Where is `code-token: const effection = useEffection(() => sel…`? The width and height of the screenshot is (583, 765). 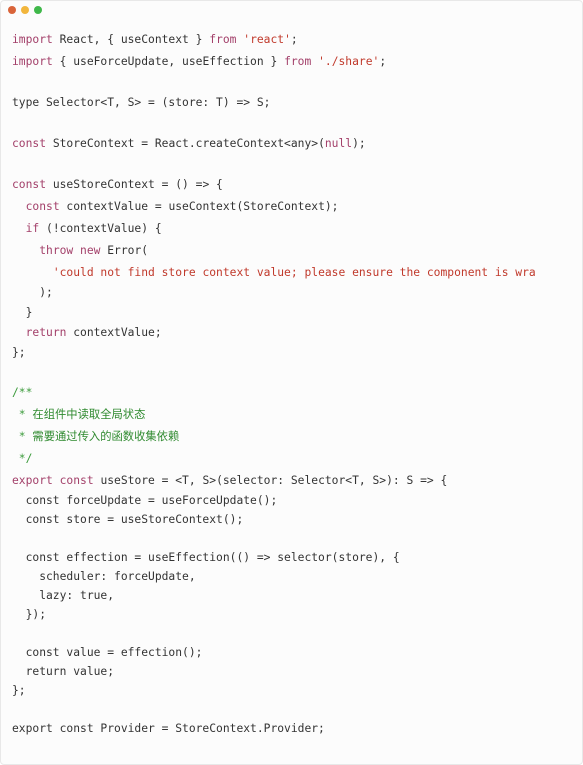 code-token: const effection = useEffection(() => sel… is located at coordinates (206, 557).